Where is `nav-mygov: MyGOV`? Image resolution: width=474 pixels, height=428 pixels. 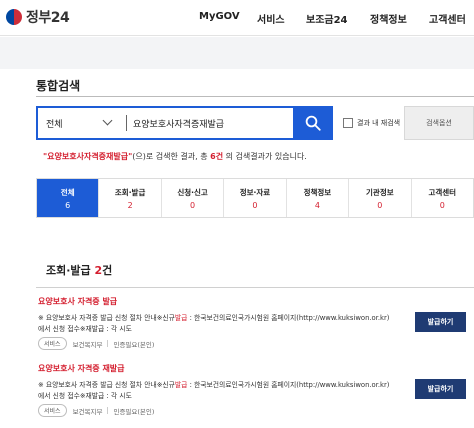 nav-mygov: MyGOV is located at coordinates (219, 16).